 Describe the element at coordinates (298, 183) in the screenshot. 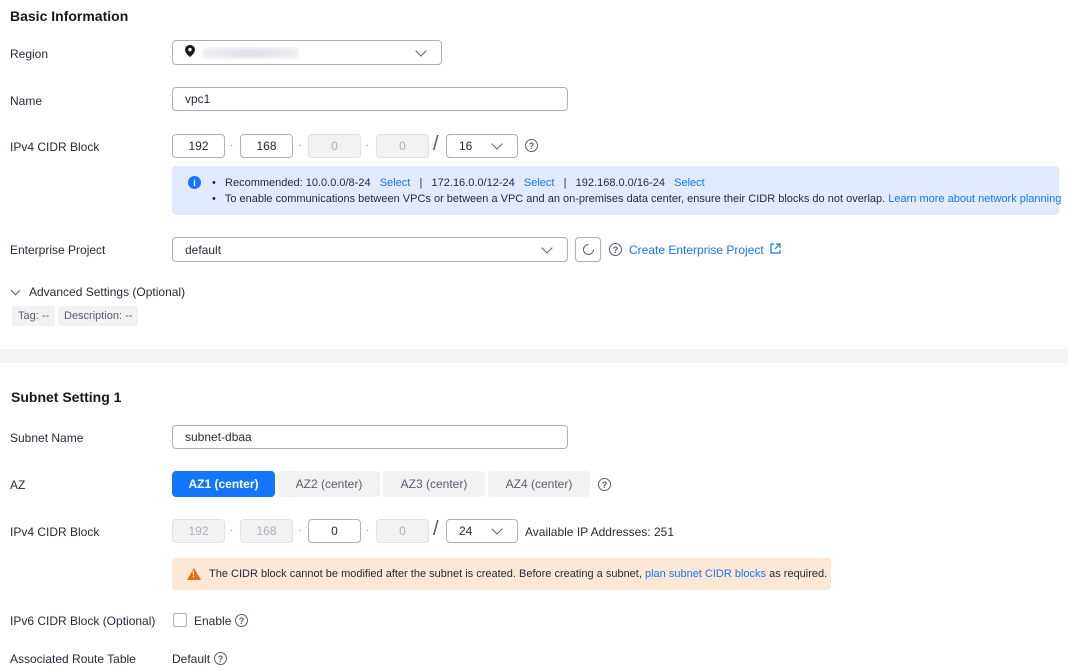

I see `recommended-text: Recommended: 10.0.0.0/8-24` at that location.